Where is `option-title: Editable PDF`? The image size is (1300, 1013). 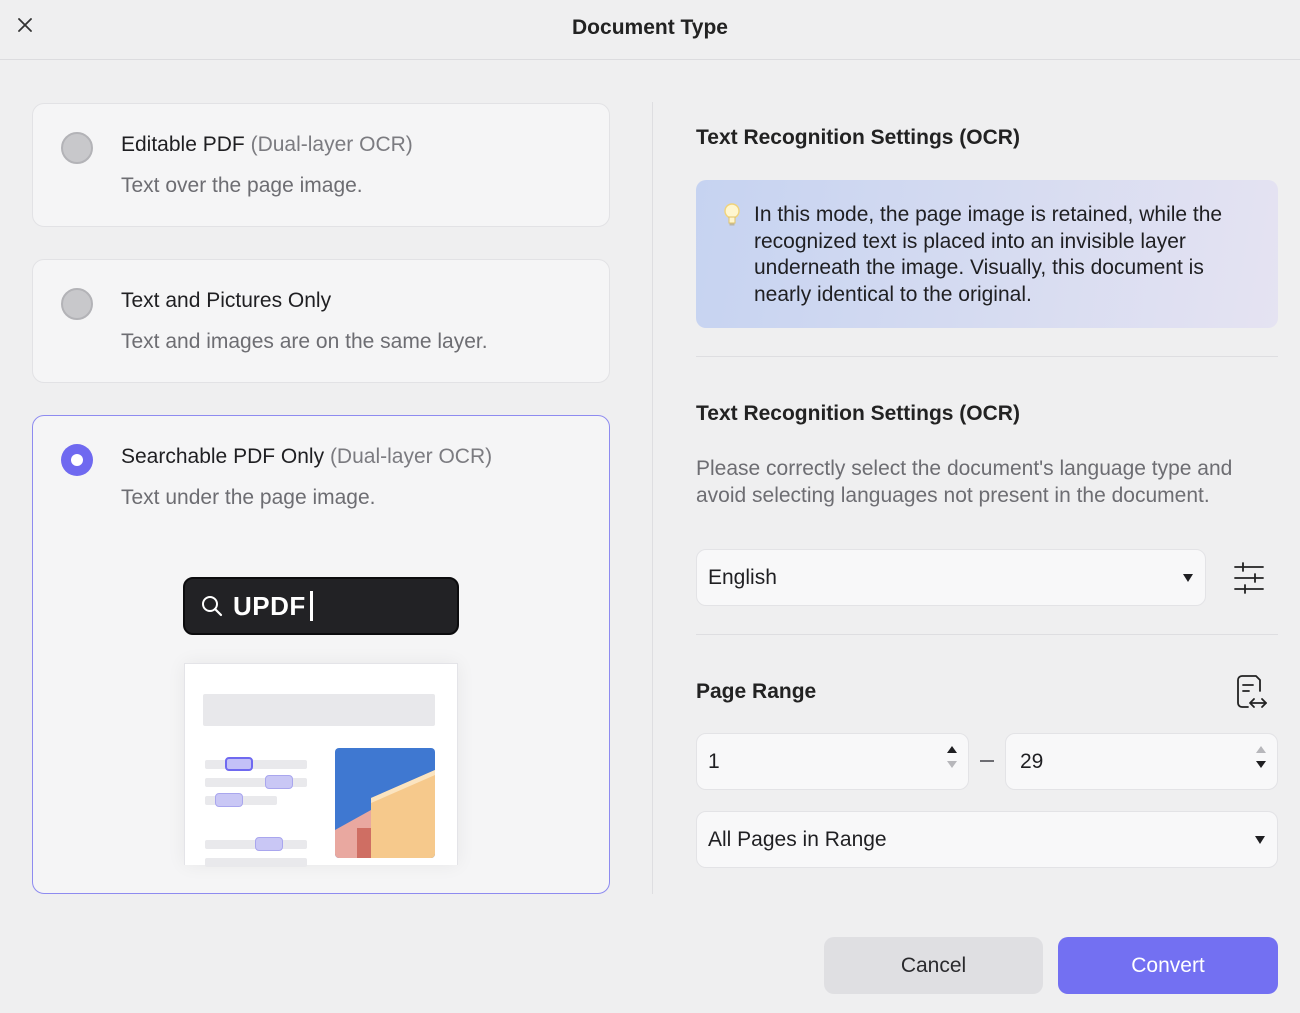 option-title: Editable PDF is located at coordinates (183, 144).